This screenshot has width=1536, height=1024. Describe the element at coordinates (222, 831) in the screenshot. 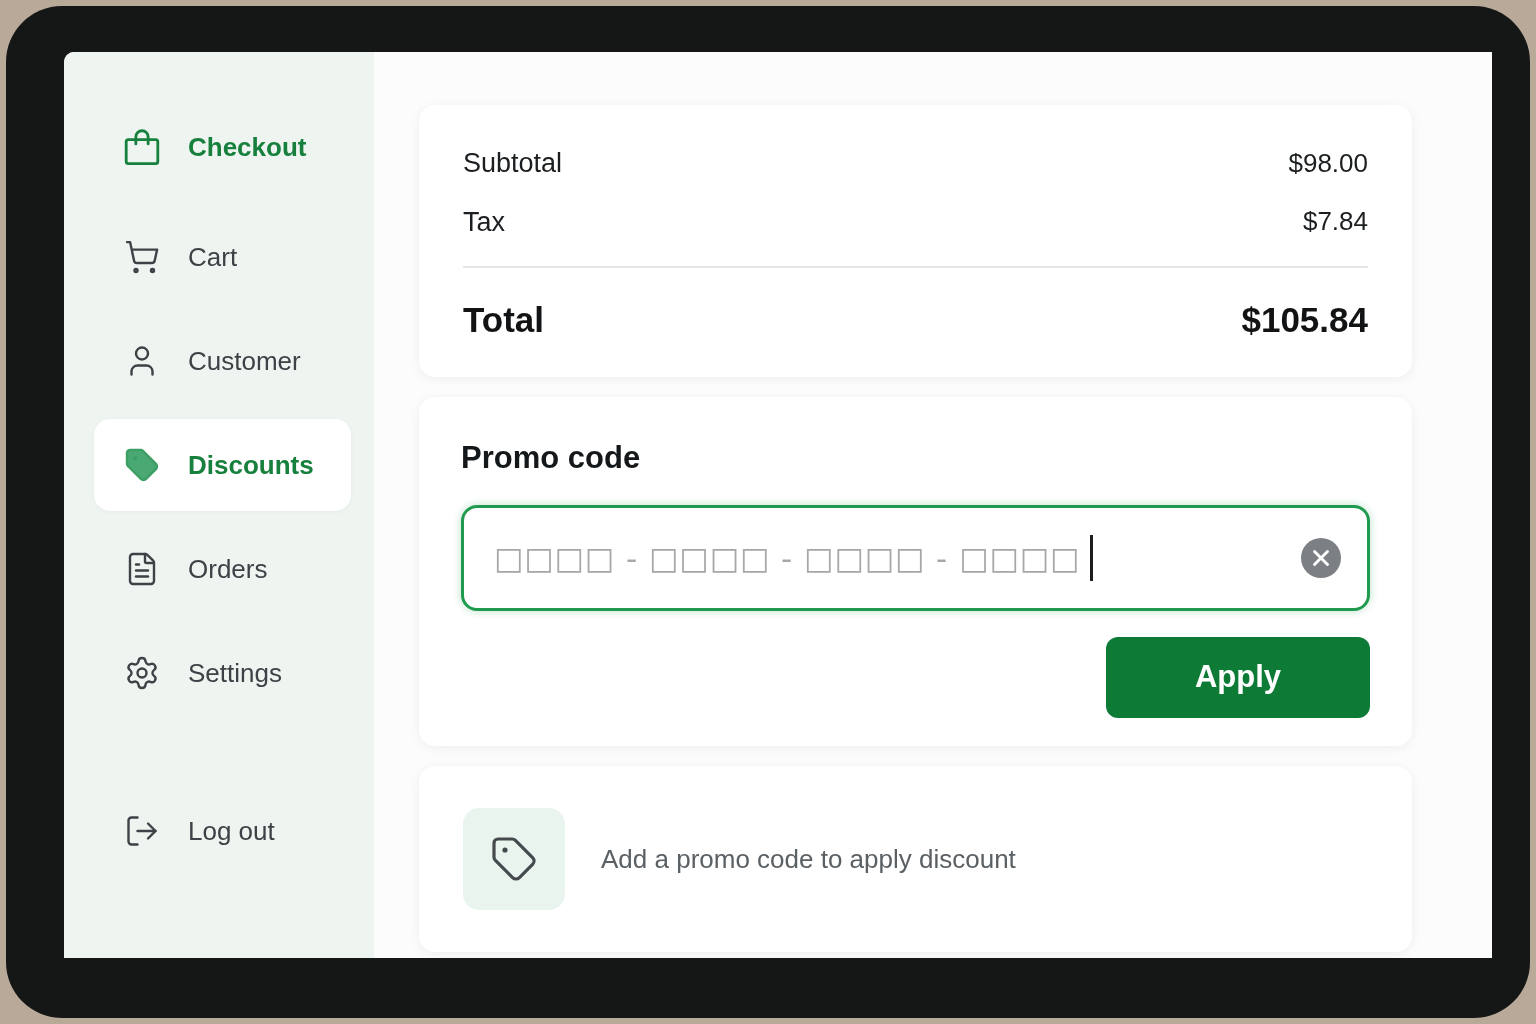

I see `logout-button: Log out` at that location.